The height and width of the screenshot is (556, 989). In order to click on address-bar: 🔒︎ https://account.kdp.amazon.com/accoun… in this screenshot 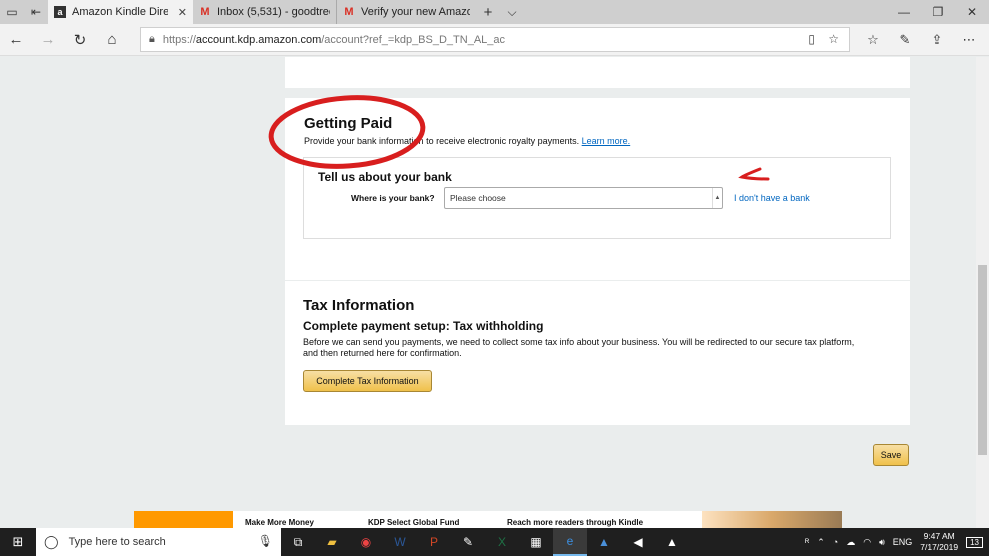, I will do `click(495, 39)`.